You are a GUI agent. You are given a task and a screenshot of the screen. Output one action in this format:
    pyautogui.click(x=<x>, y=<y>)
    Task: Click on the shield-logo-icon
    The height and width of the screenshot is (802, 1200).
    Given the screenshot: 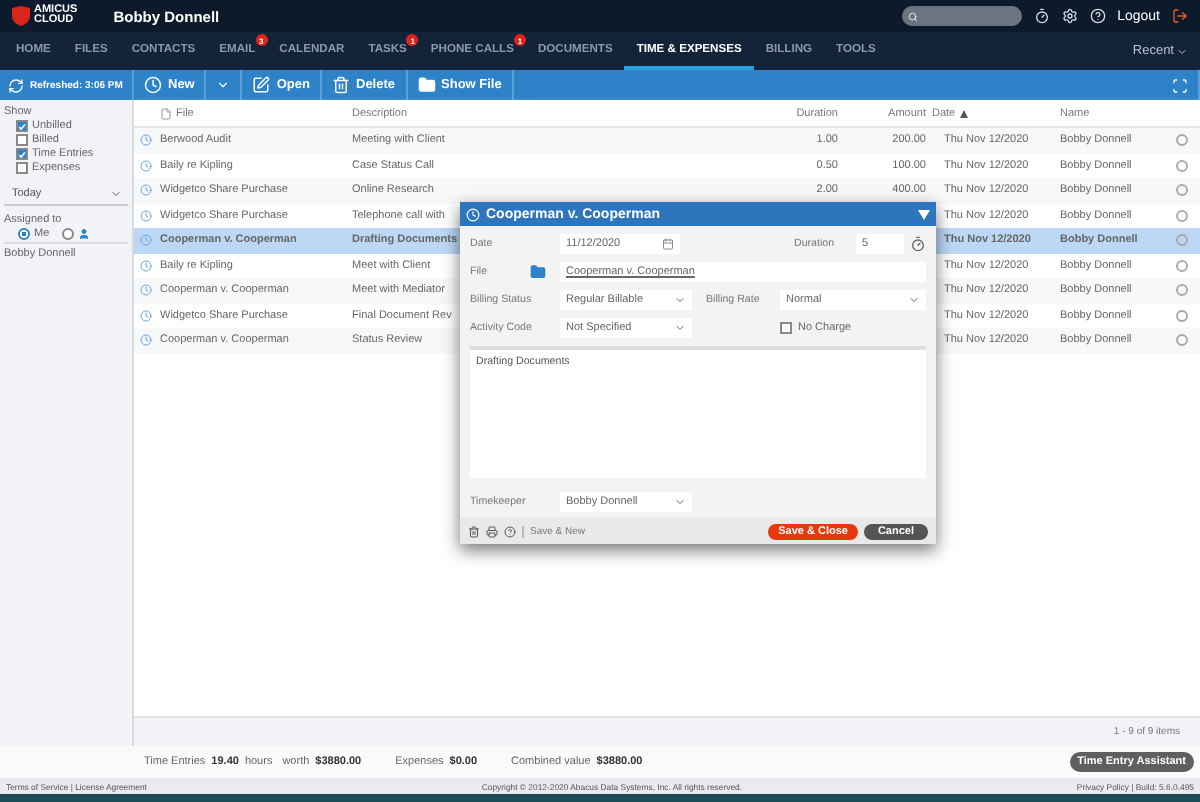 What is the action you would take?
    pyautogui.click(x=21, y=16)
    